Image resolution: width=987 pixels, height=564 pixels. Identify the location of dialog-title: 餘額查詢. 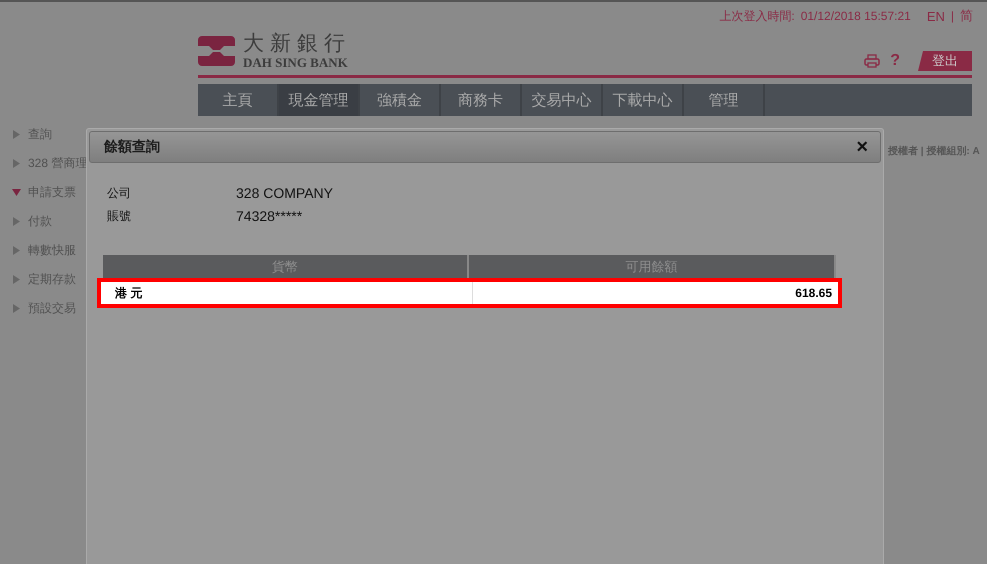
(132, 147).